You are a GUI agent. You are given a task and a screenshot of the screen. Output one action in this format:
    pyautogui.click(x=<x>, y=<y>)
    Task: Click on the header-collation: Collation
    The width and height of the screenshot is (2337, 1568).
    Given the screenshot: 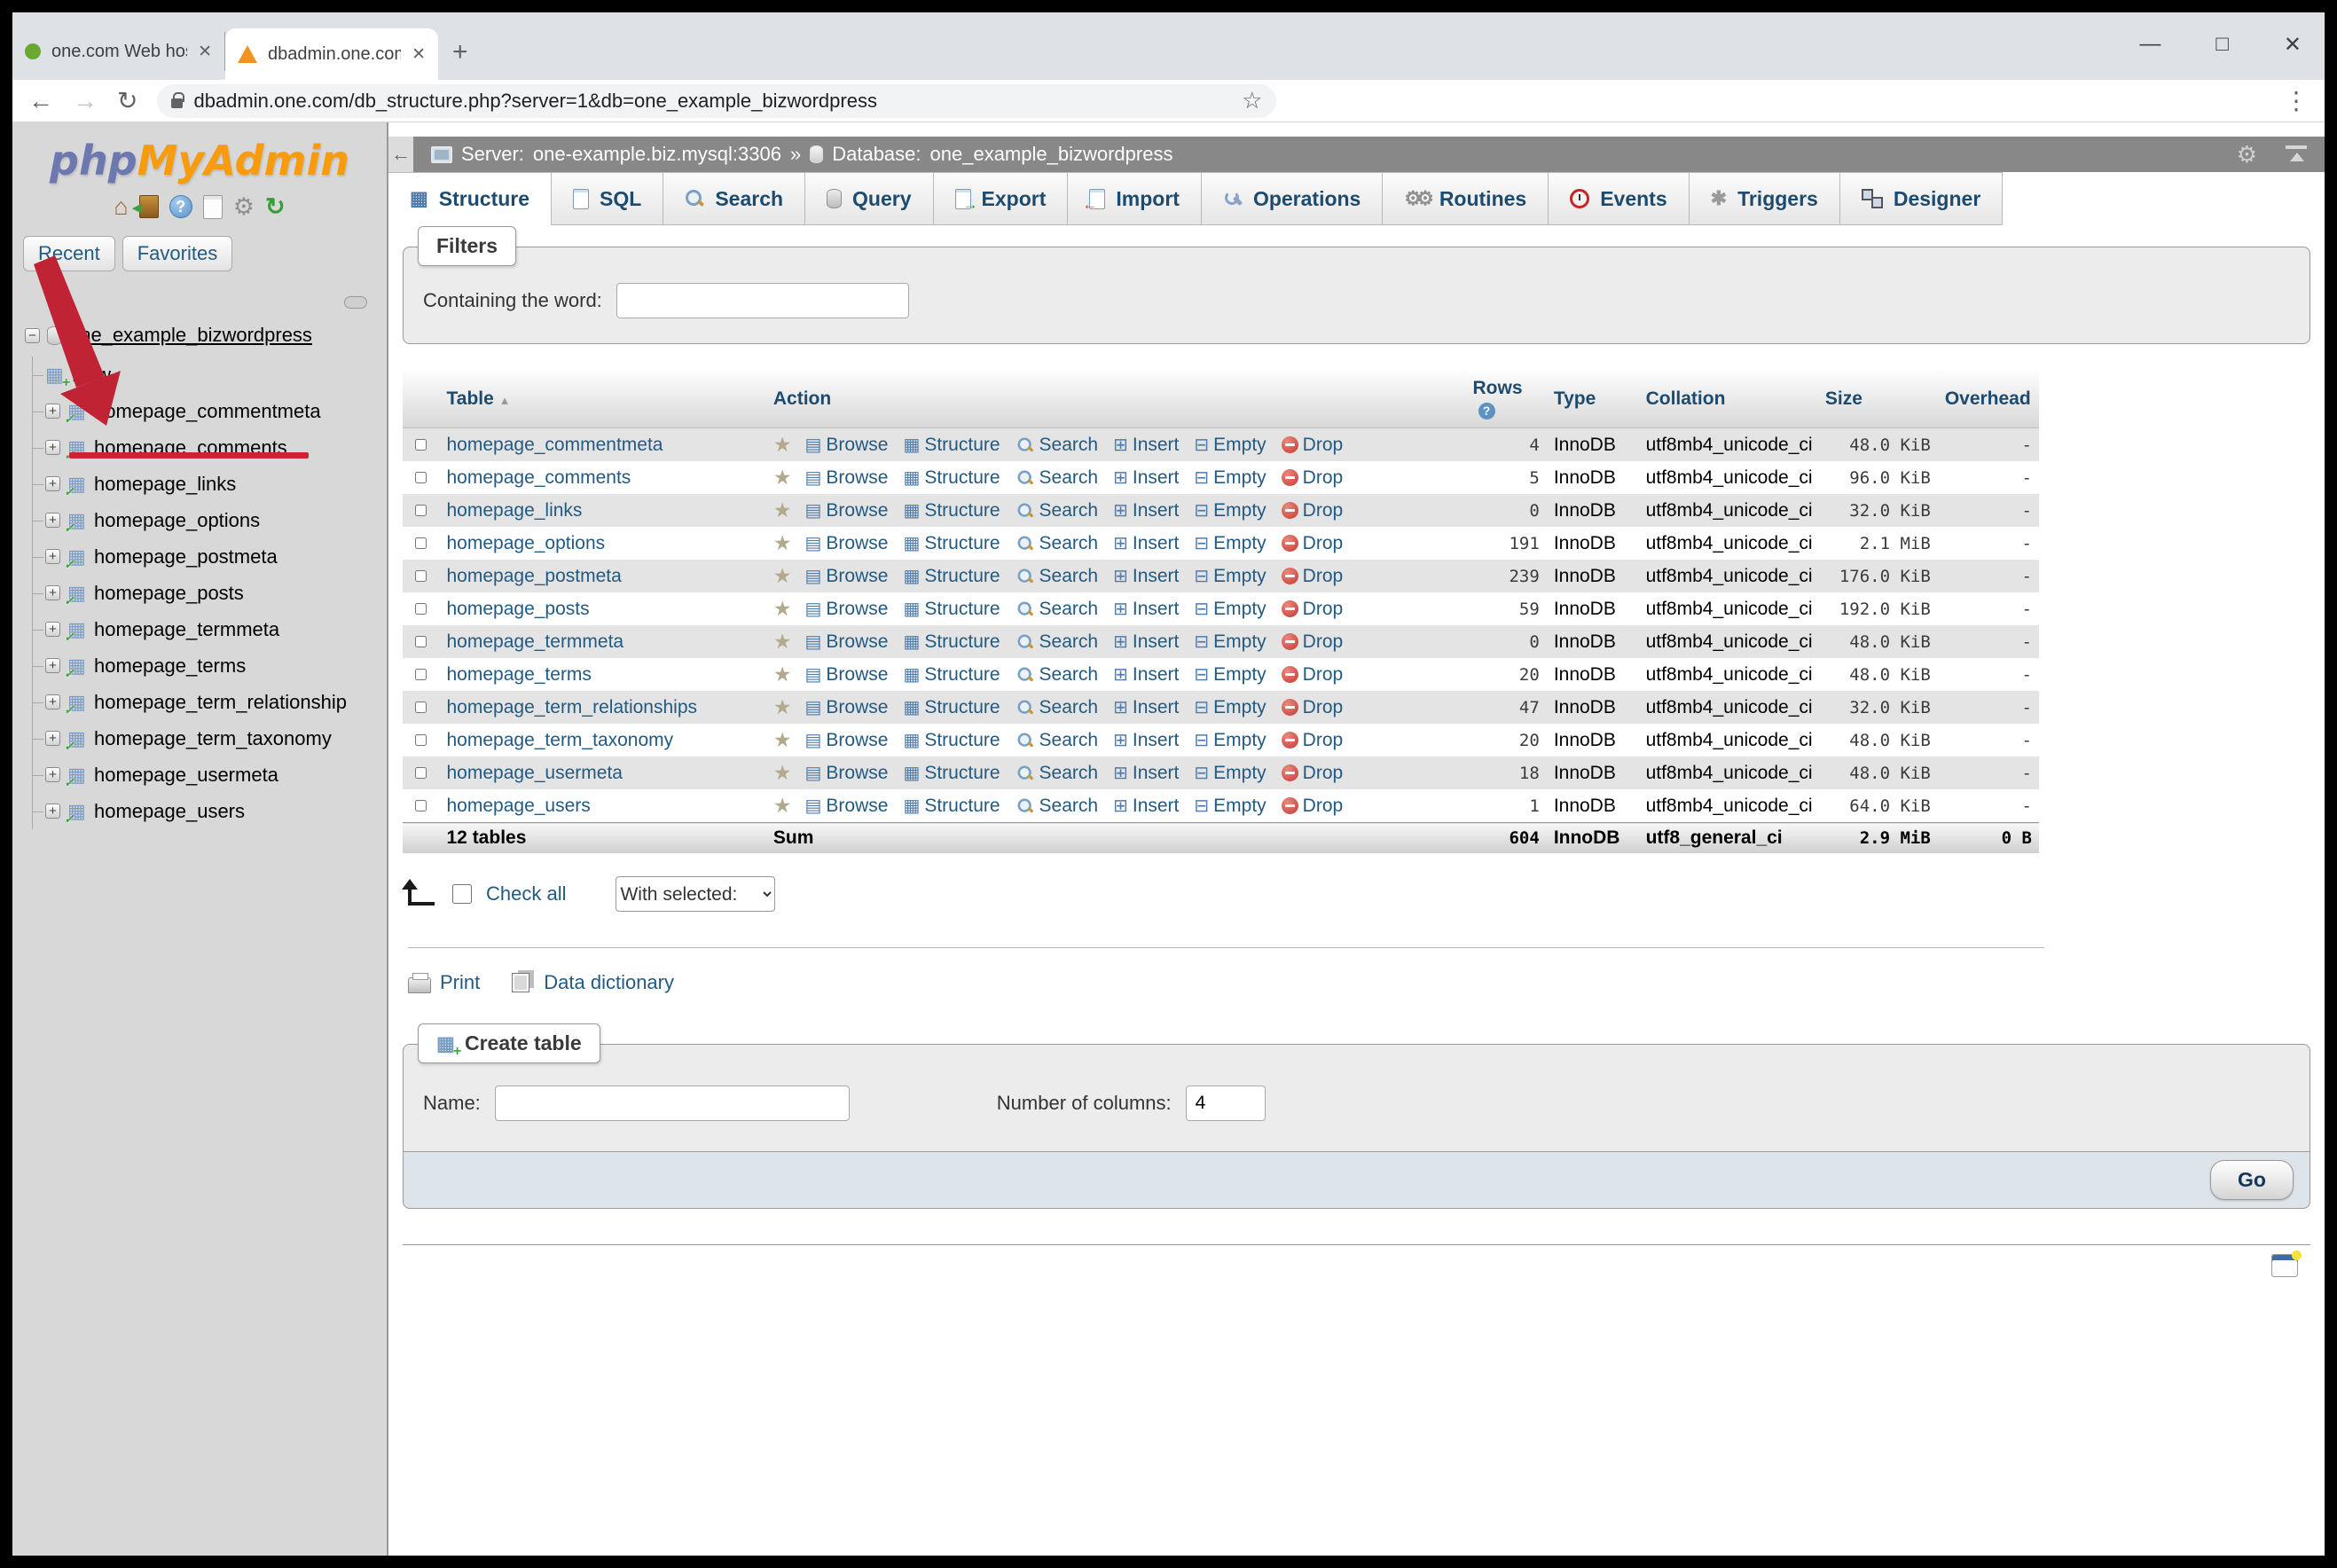 What is the action you would take?
    pyautogui.click(x=1728, y=399)
    